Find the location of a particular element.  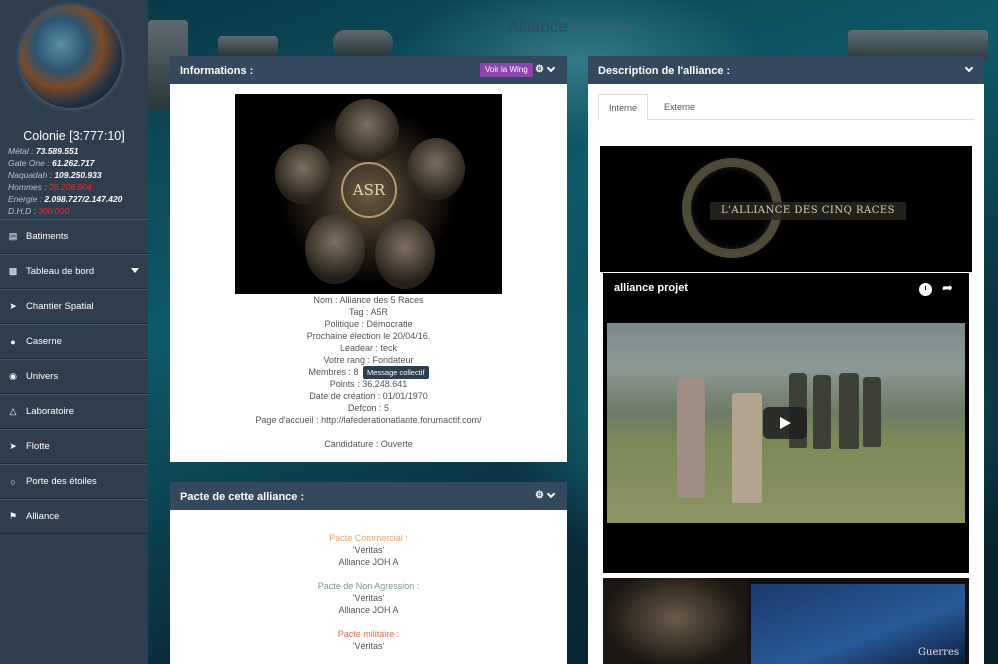

alliance-banner-image: L'ALLIANCE DES CINQ RACES is located at coordinates (786, 209).